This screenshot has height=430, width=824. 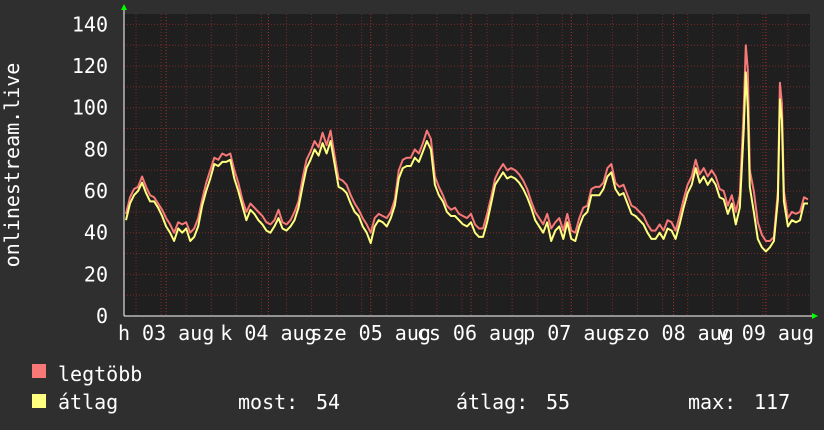 What do you see at coordinates (772, 402) in the screenshot?
I see `stat-max-value: 117` at bounding box center [772, 402].